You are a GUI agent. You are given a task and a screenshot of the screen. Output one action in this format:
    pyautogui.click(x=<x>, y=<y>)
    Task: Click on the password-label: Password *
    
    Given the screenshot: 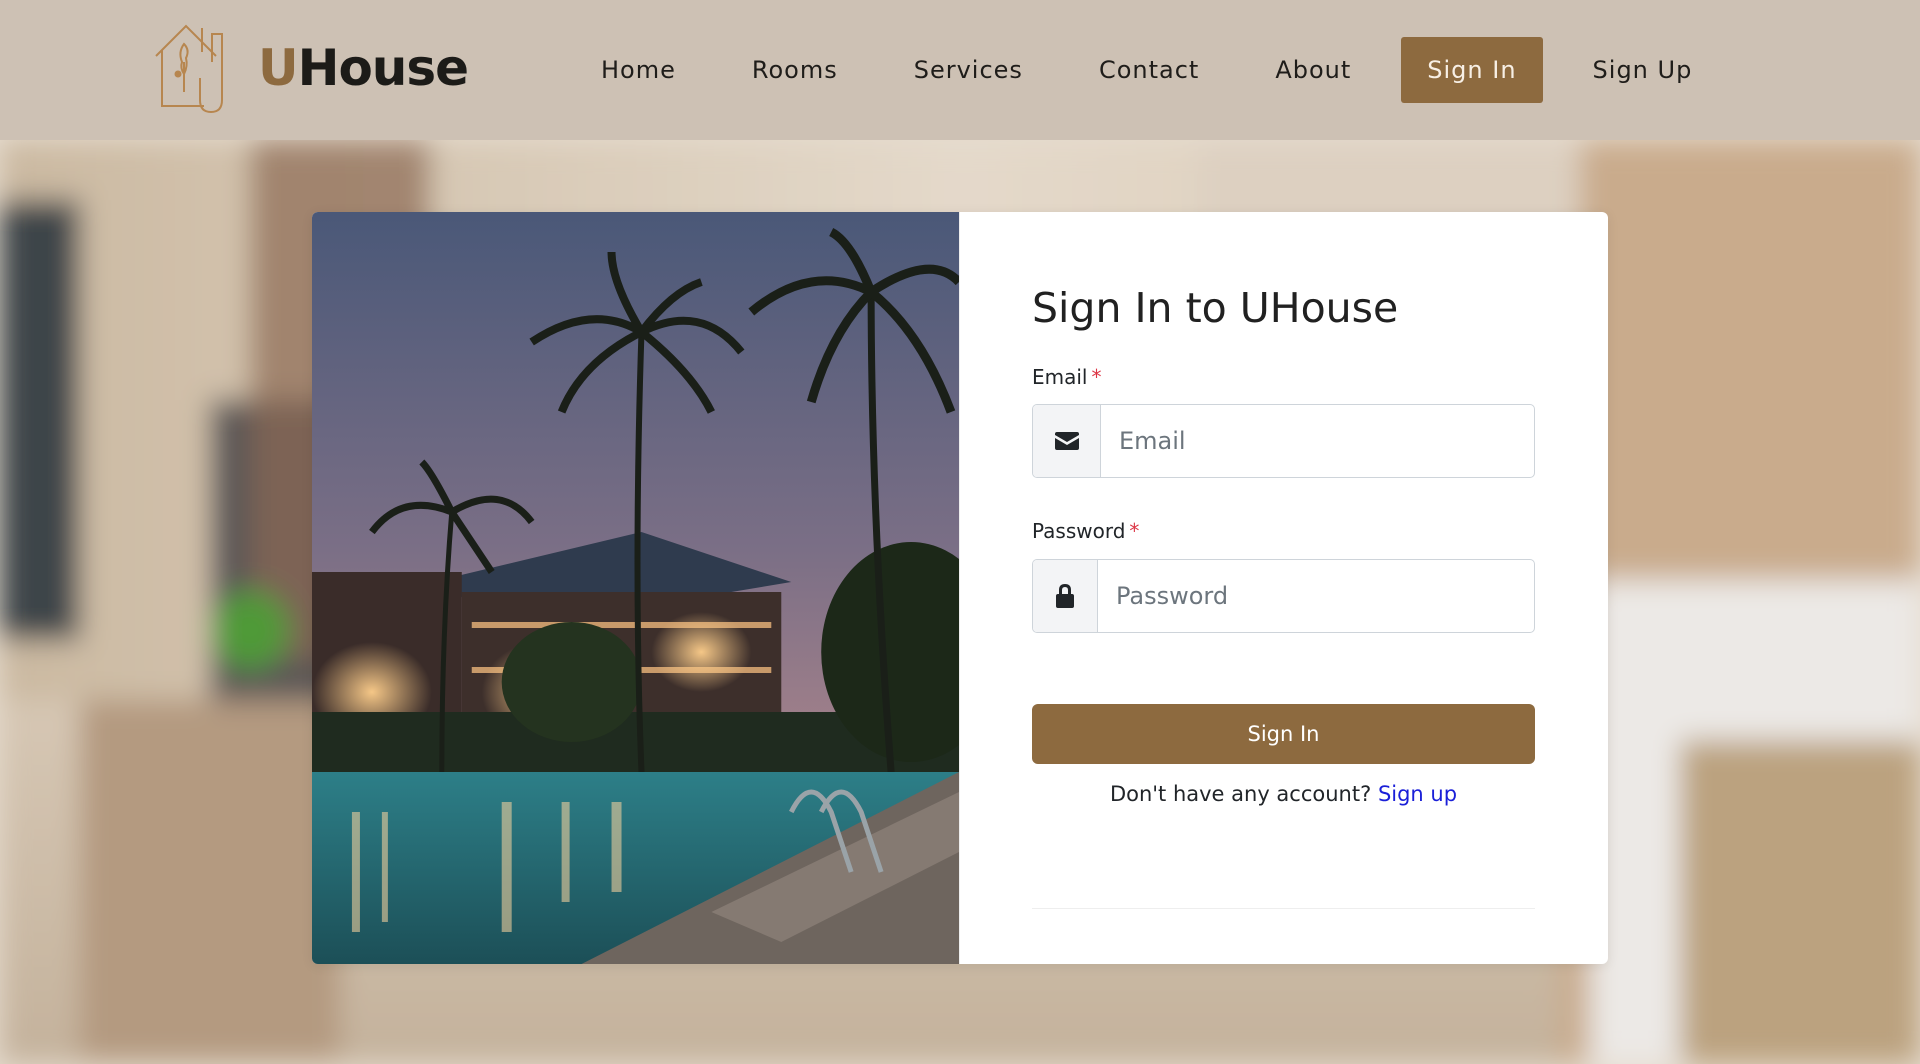 What is the action you would take?
    pyautogui.click(x=1085, y=531)
    